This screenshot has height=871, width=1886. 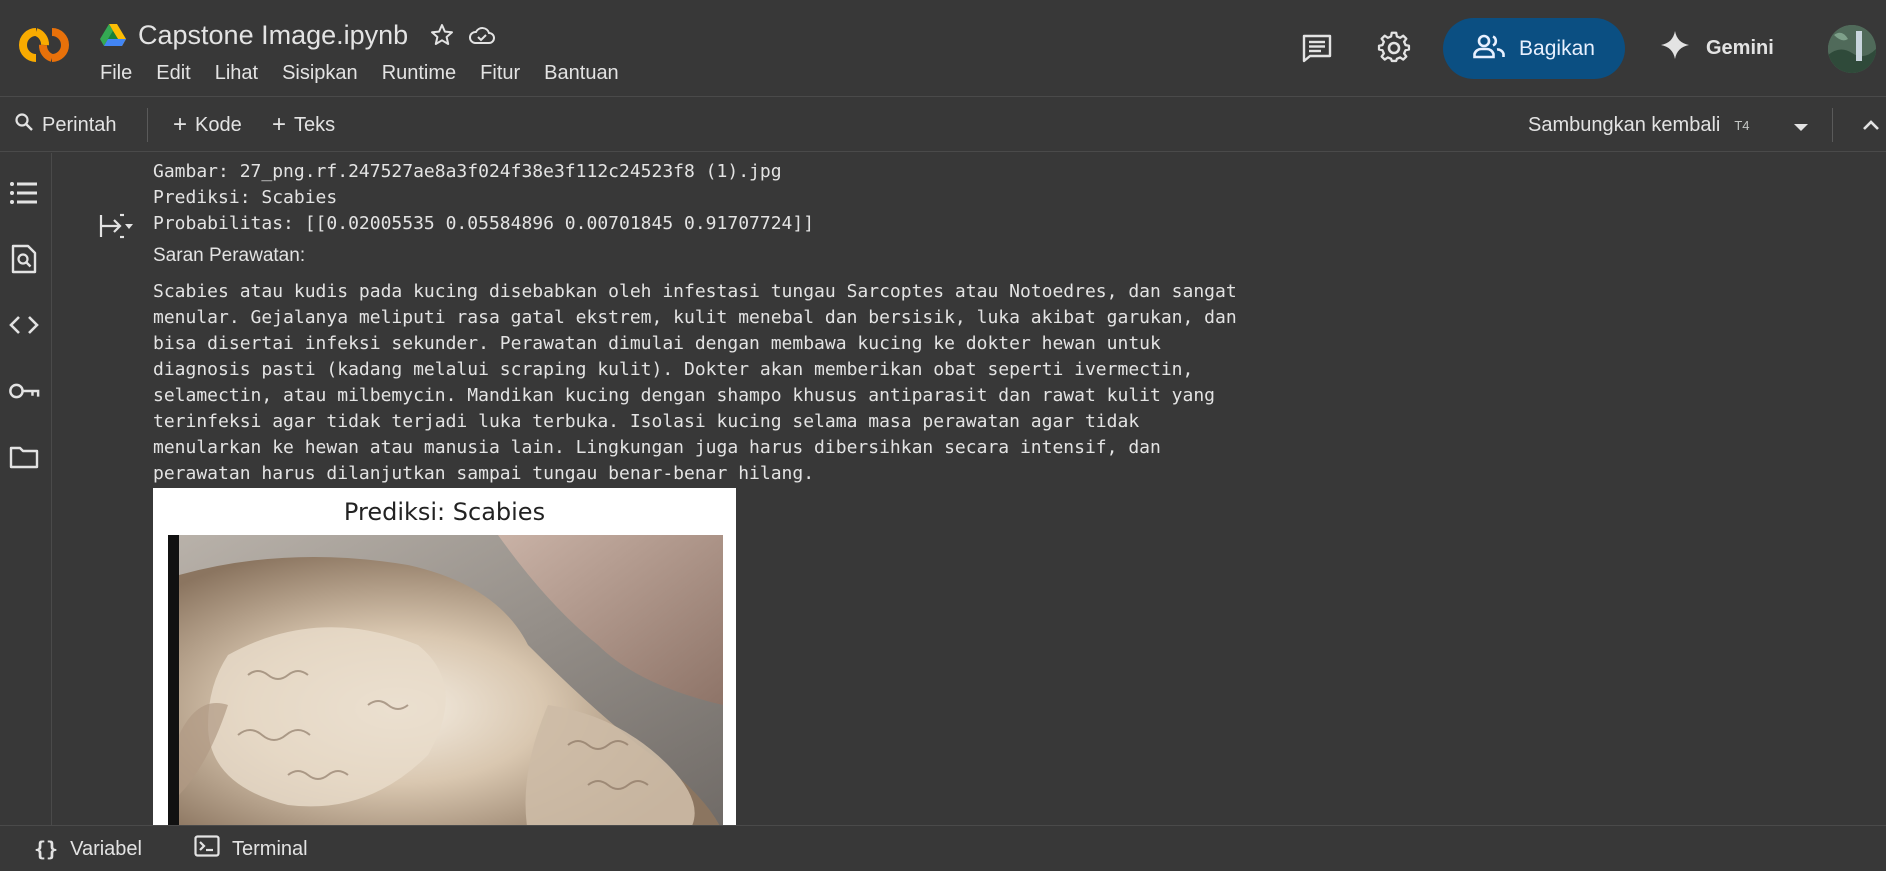 What do you see at coordinates (116, 226) in the screenshot?
I see `output-icon` at bounding box center [116, 226].